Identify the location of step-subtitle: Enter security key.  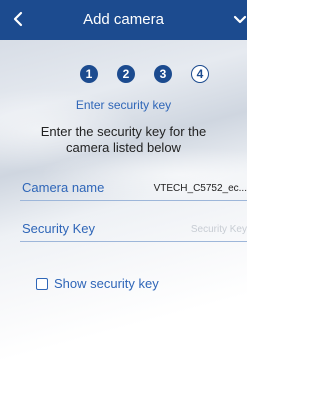
(123, 105).